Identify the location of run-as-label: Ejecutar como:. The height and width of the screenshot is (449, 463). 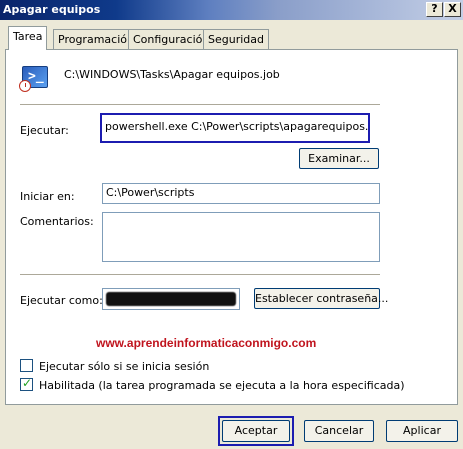
(61, 300).